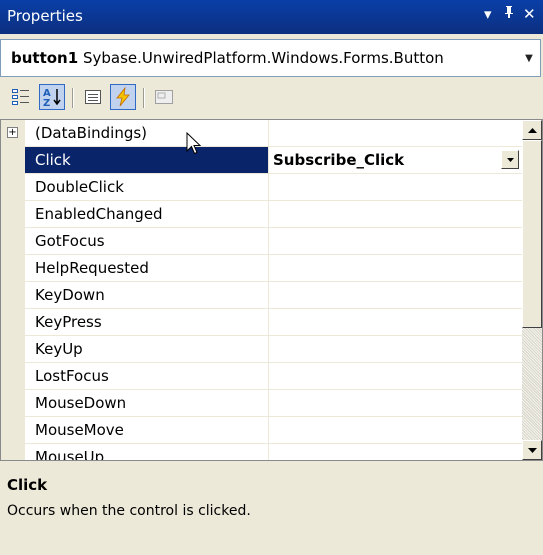 Image resolution: width=543 pixels, height=555 pixels. I want to click on property-pages-icon, so click(164, 97).